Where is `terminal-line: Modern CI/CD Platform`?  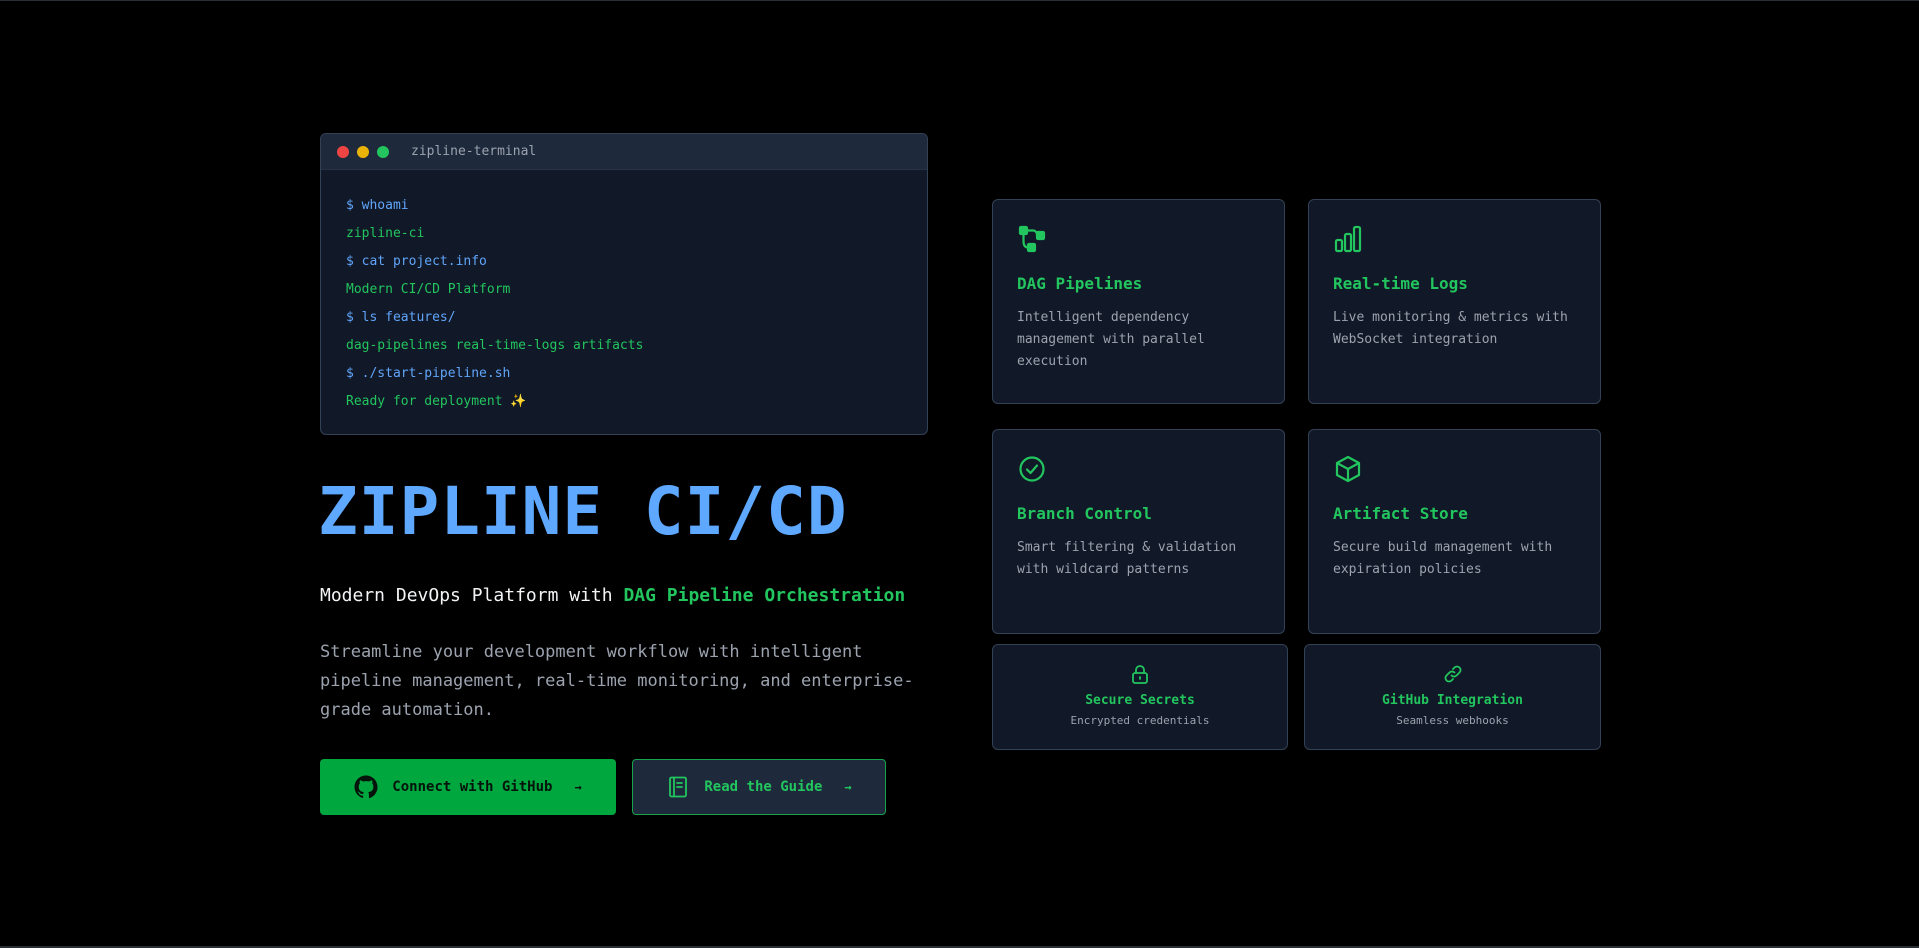
terminal-line: Modern CI/CD Platform is located at coordinates (428, 289).